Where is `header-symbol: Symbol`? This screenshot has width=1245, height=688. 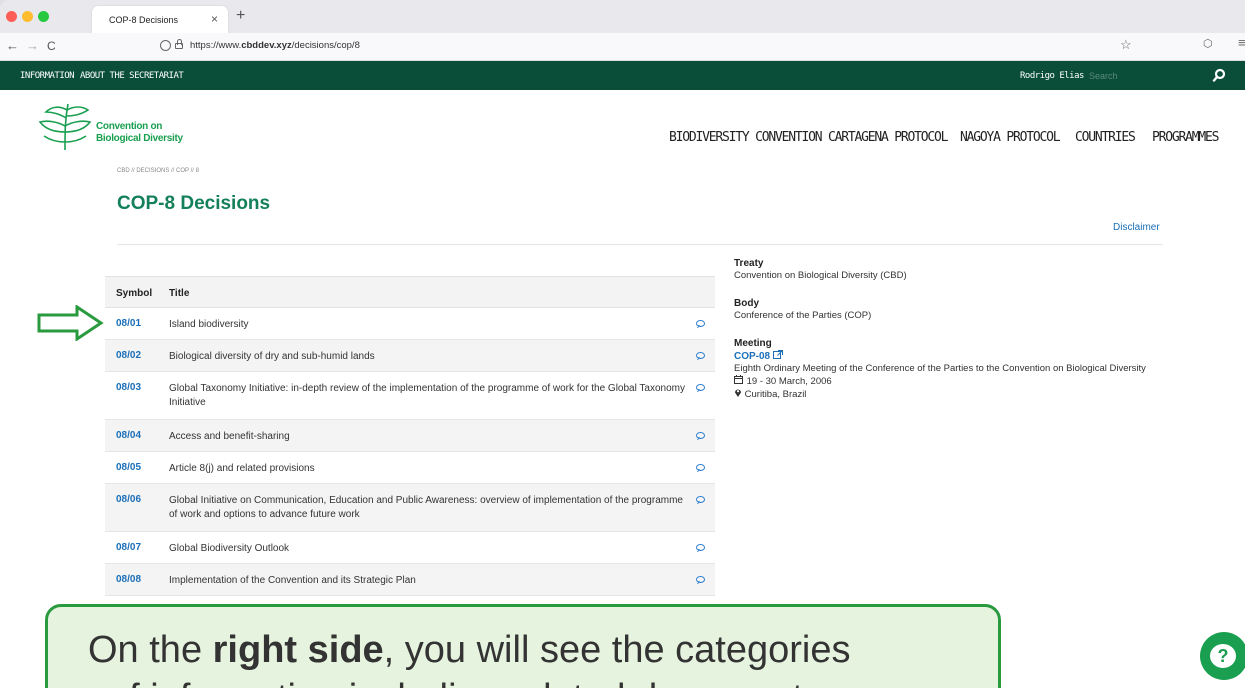 header-symbol: Symbol is located at coordinates (134, 293).